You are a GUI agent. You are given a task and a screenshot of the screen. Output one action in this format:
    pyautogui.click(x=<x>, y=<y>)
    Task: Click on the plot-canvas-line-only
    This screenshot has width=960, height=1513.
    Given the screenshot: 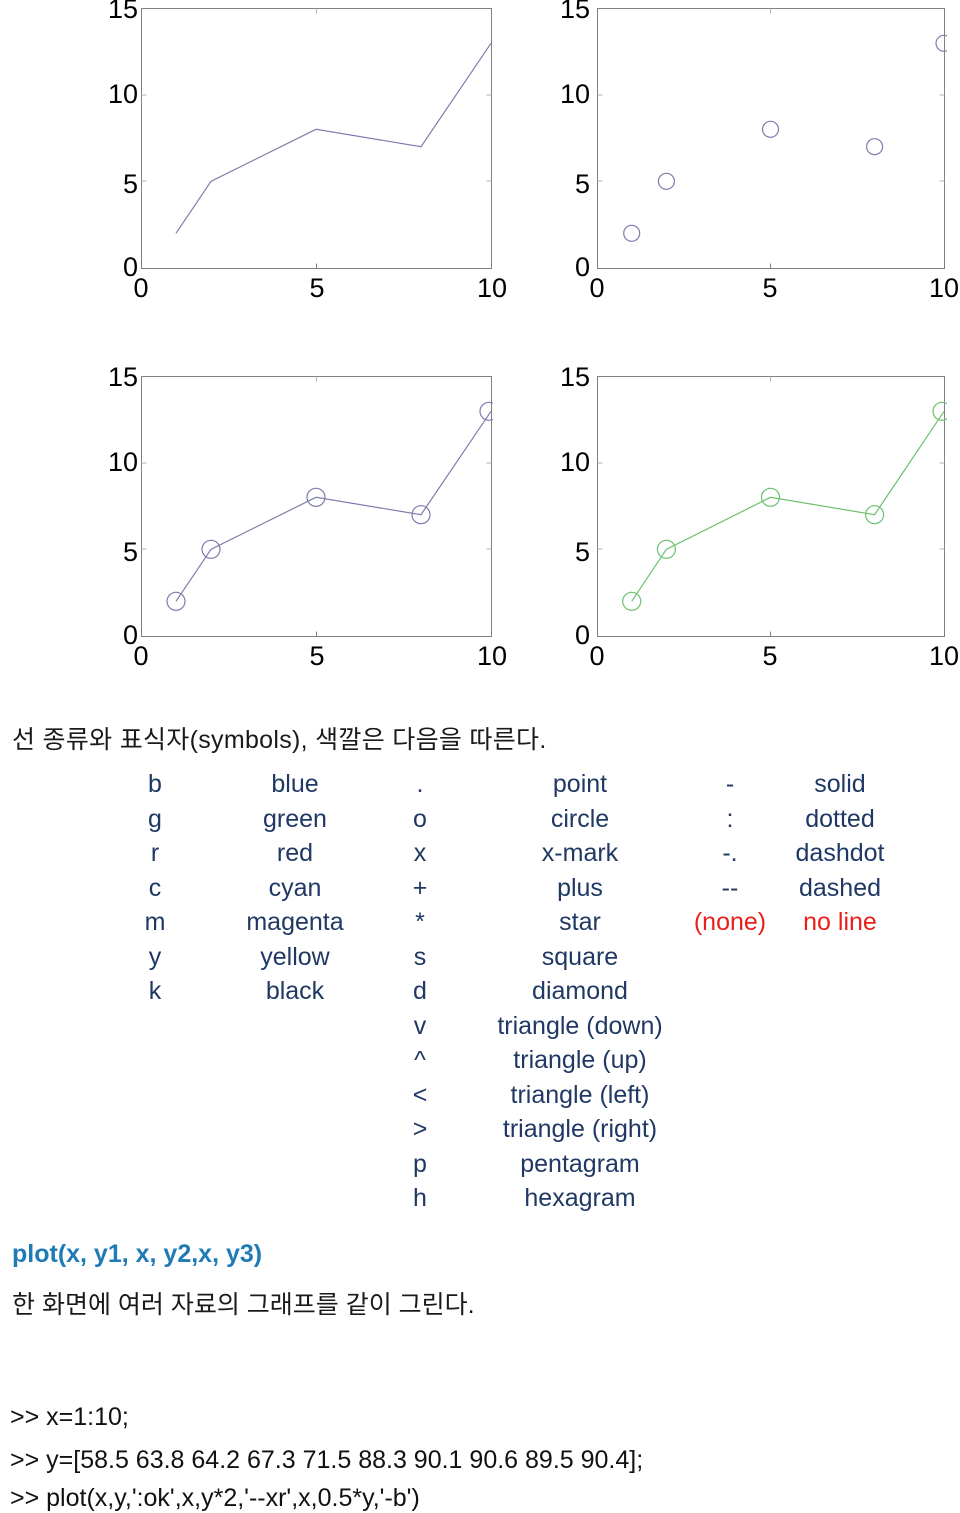 What is the action you would take?
    pyautogui.click(x=316, y=138)
    